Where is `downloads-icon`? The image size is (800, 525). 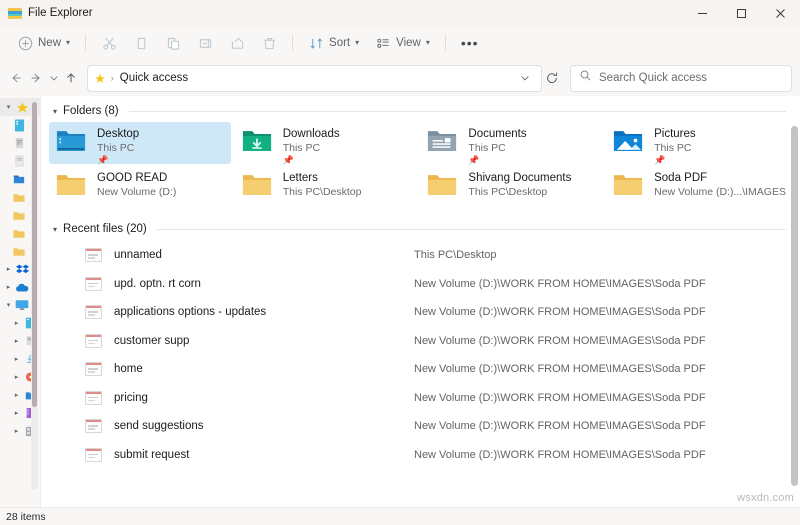
downloads-icon is located at coordinates (19, 143).